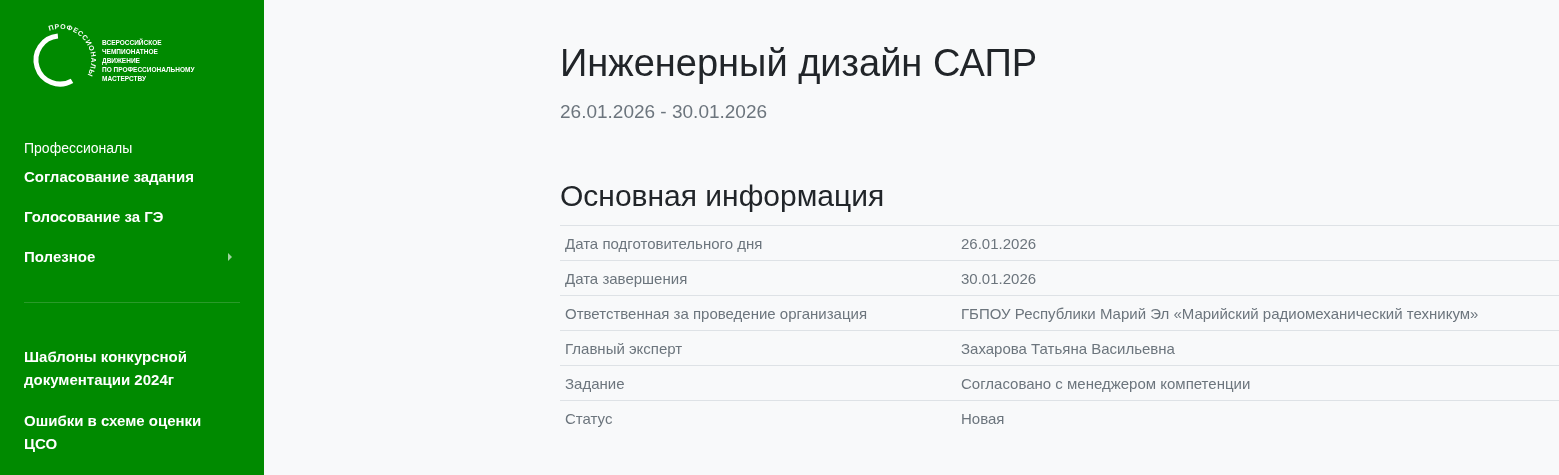  What do you see at coordinates (723, 196) in the screenshot?
I see `section-heading: Основная информация` at bounding box center [723, 196].